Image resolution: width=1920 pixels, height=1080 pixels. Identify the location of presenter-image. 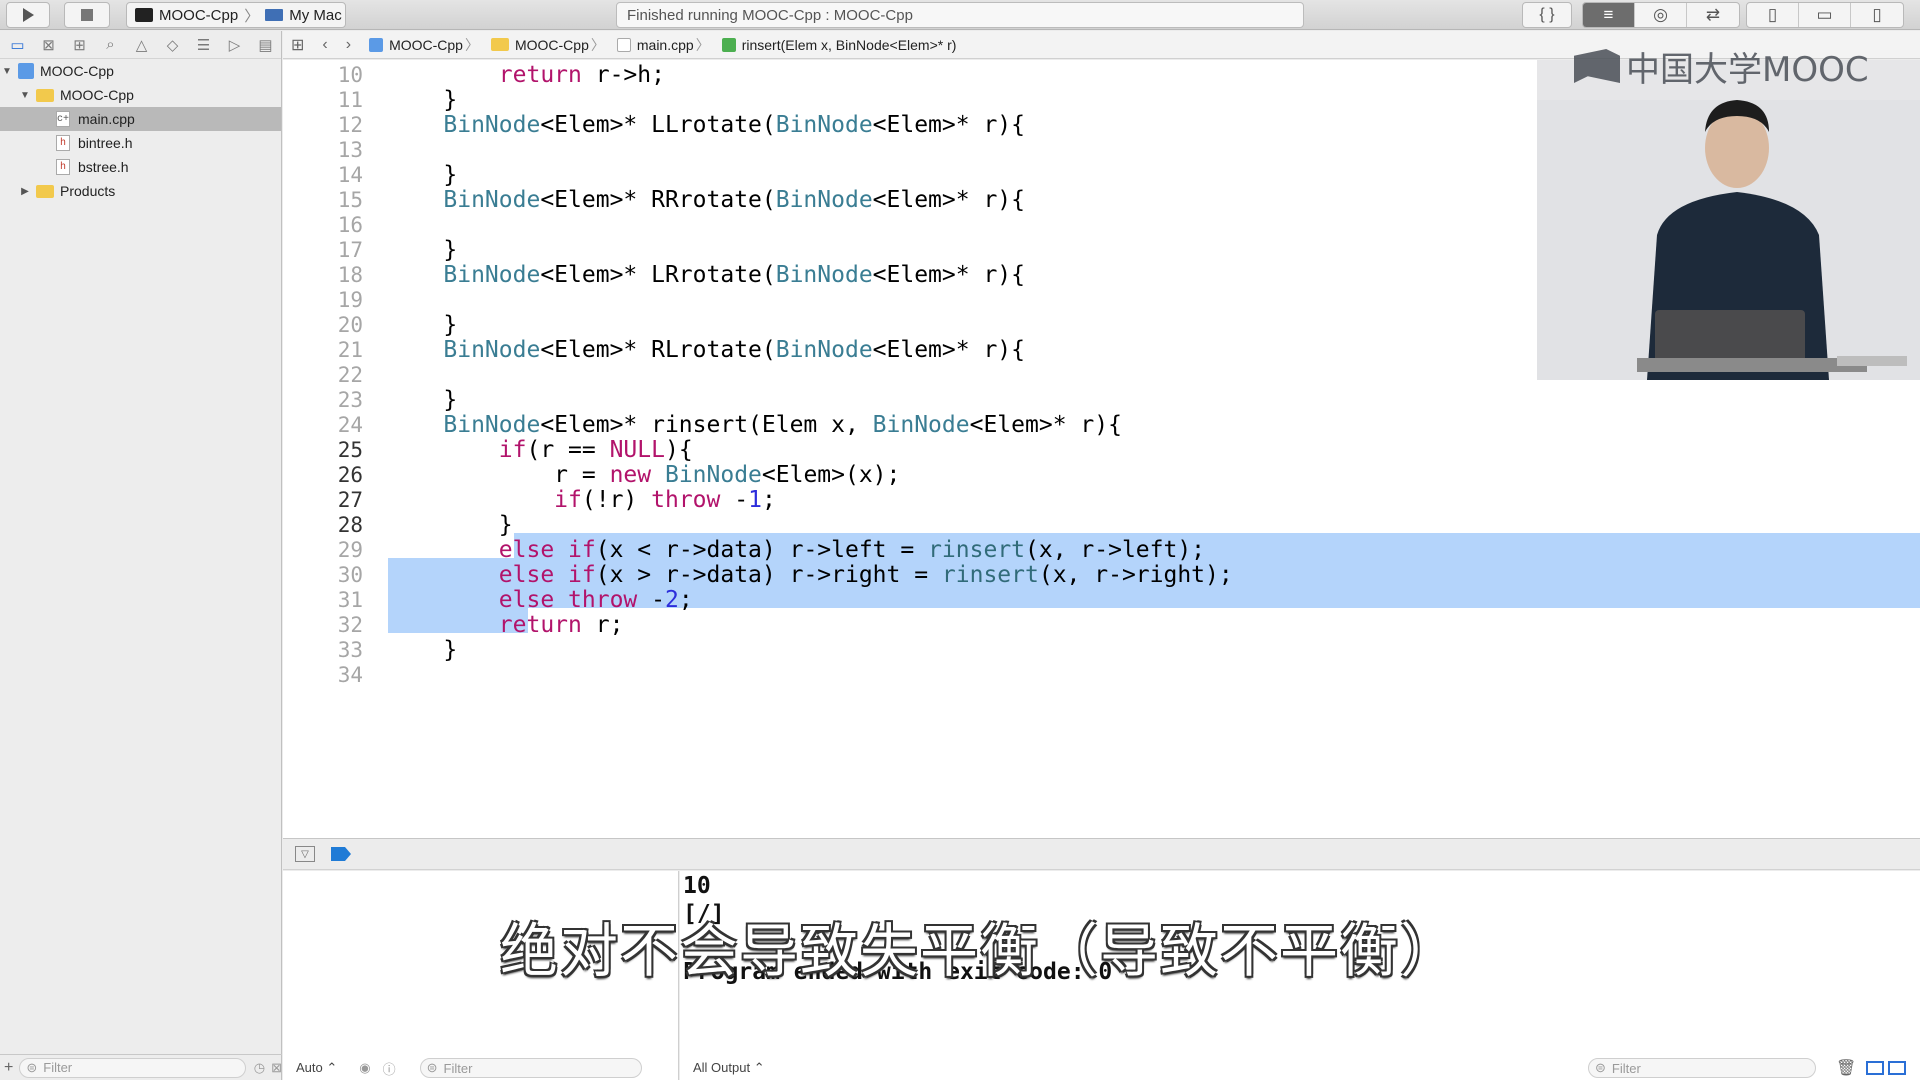
(1728, 220).